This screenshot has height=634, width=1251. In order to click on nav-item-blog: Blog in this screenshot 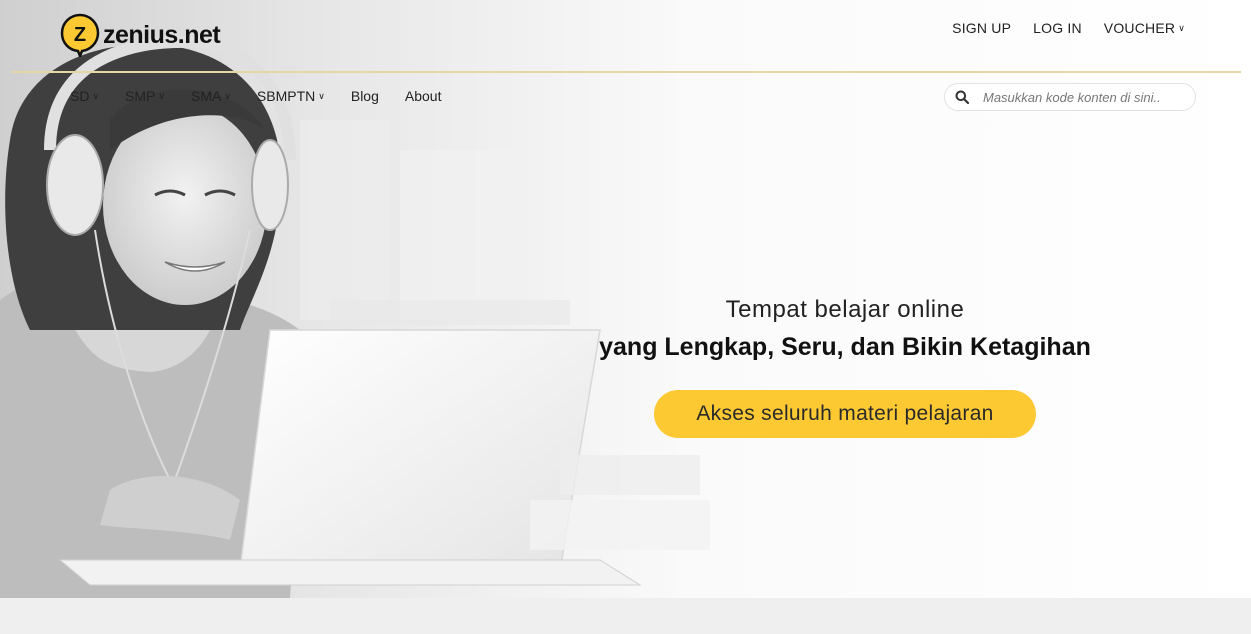, I will do `click(365, 96)`.